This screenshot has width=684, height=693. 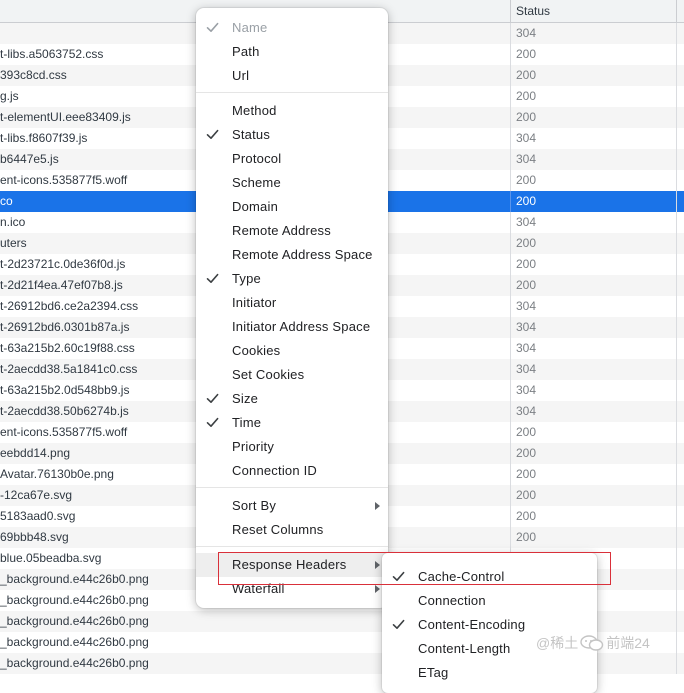 What do you see at coordinates (292, 471) in the screenshot?
I see `menu-item-connection-id: Connection ID` at bounding box center [292, 471].